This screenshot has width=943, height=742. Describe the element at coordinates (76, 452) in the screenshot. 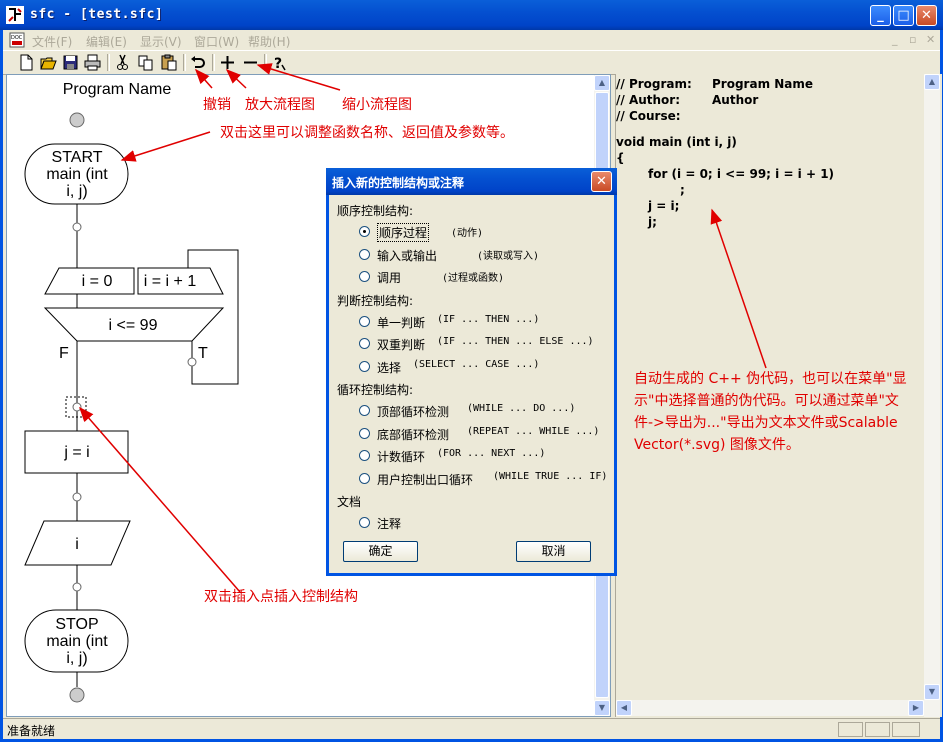

I see `assign-label: j = i` at that location.